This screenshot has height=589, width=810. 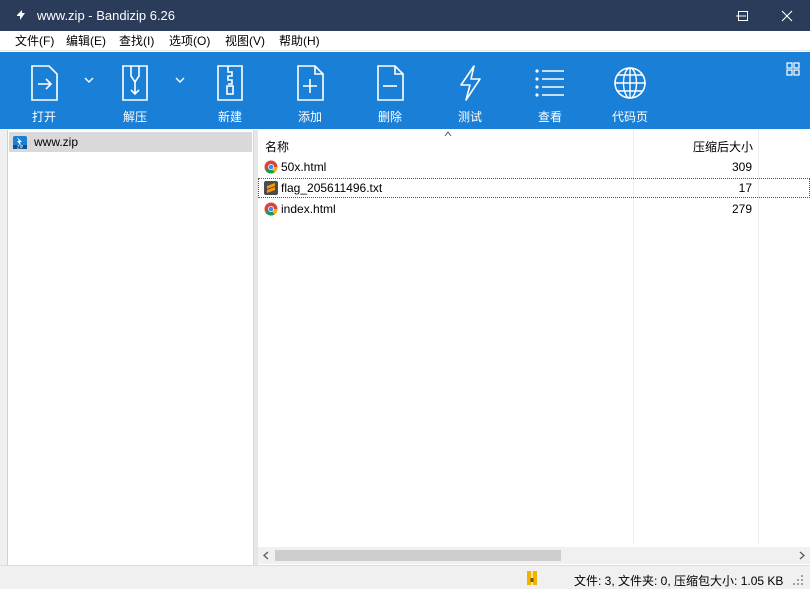 What do you see at coordinates (86, 41) in the screenshot?
I see `menu-edit: 编辑(E)` at bounding box center [86, 41].